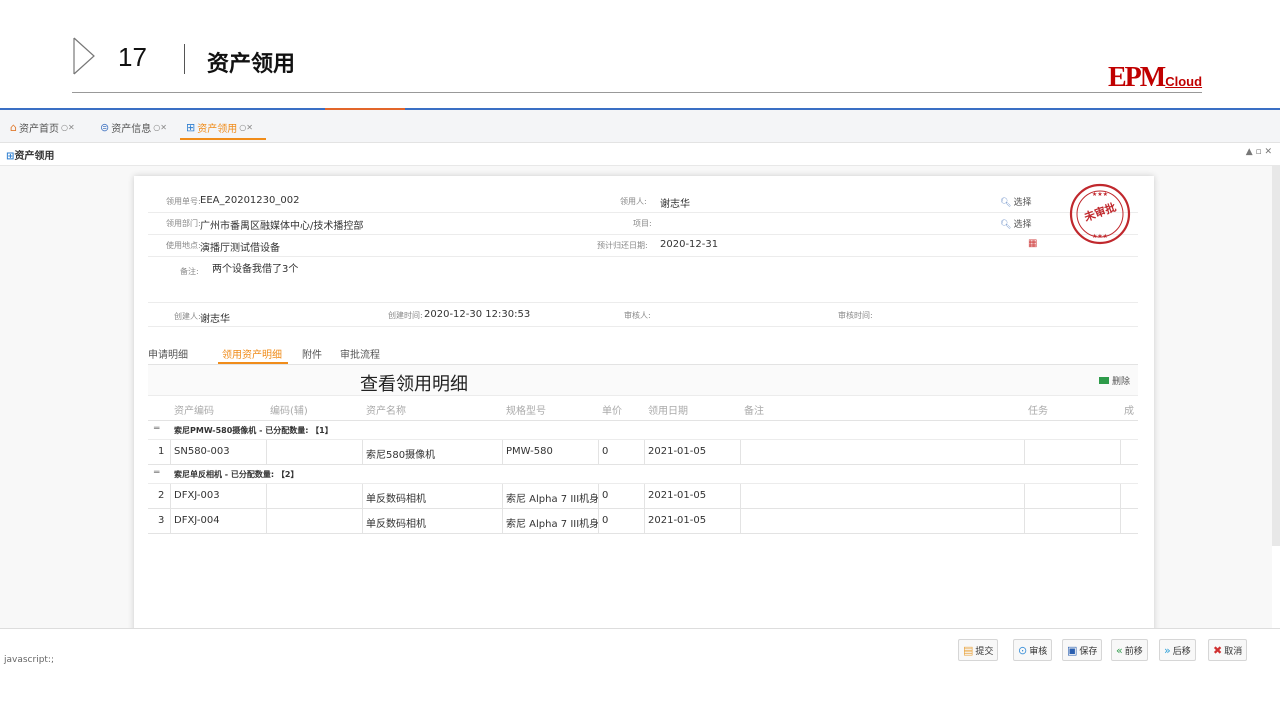  I want to click on form-row-1: 领用单号: EEA_20201230_002 领用人: 谢志华 🔍︎ 选择, so click(643, 201).